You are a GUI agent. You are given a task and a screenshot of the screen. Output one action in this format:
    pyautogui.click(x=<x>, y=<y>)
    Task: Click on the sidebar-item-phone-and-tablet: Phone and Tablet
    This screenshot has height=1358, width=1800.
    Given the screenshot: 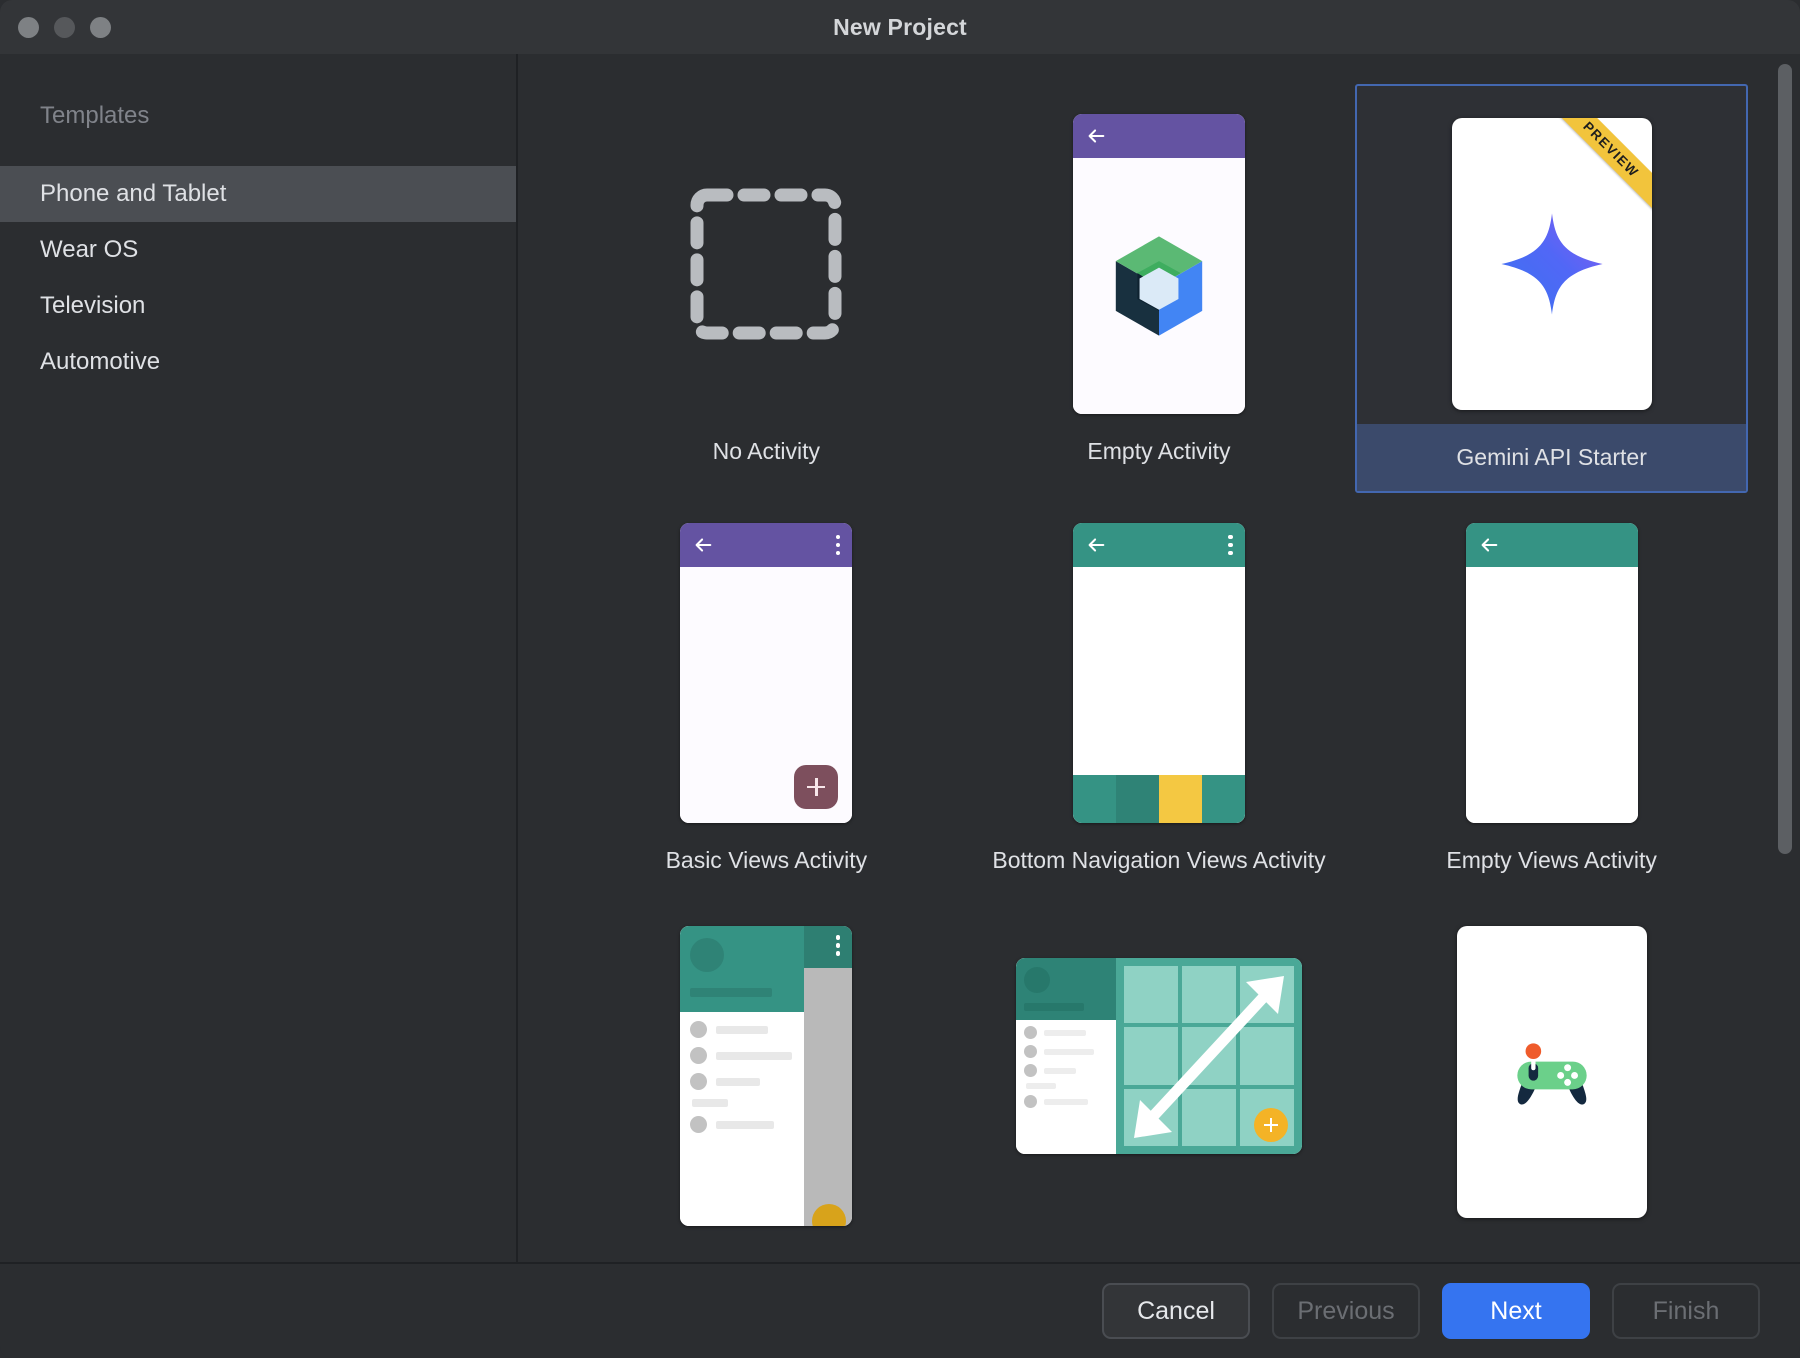 What is the action you would take?
    pyautogui.click(x=258, y=194)
    